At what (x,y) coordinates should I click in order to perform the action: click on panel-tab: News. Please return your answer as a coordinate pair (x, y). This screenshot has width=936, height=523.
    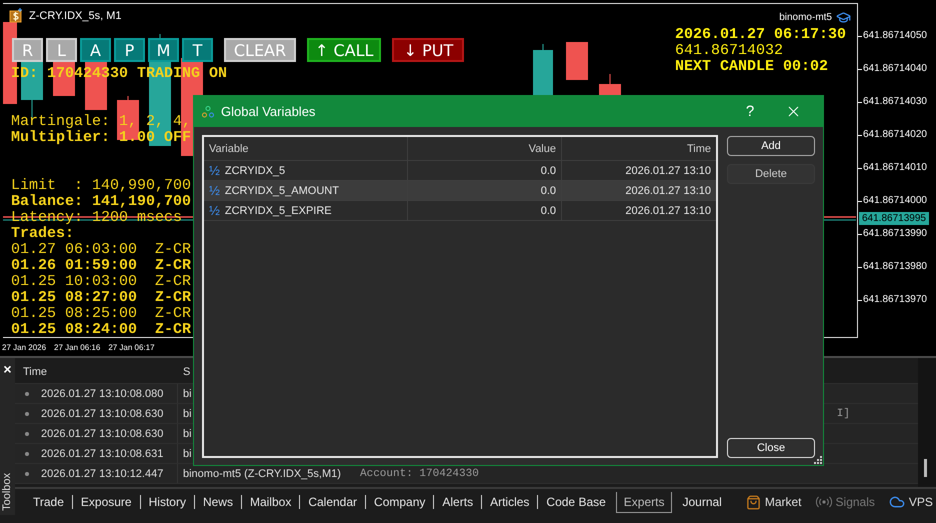
    Looking at the image, I should click on (217, 502).